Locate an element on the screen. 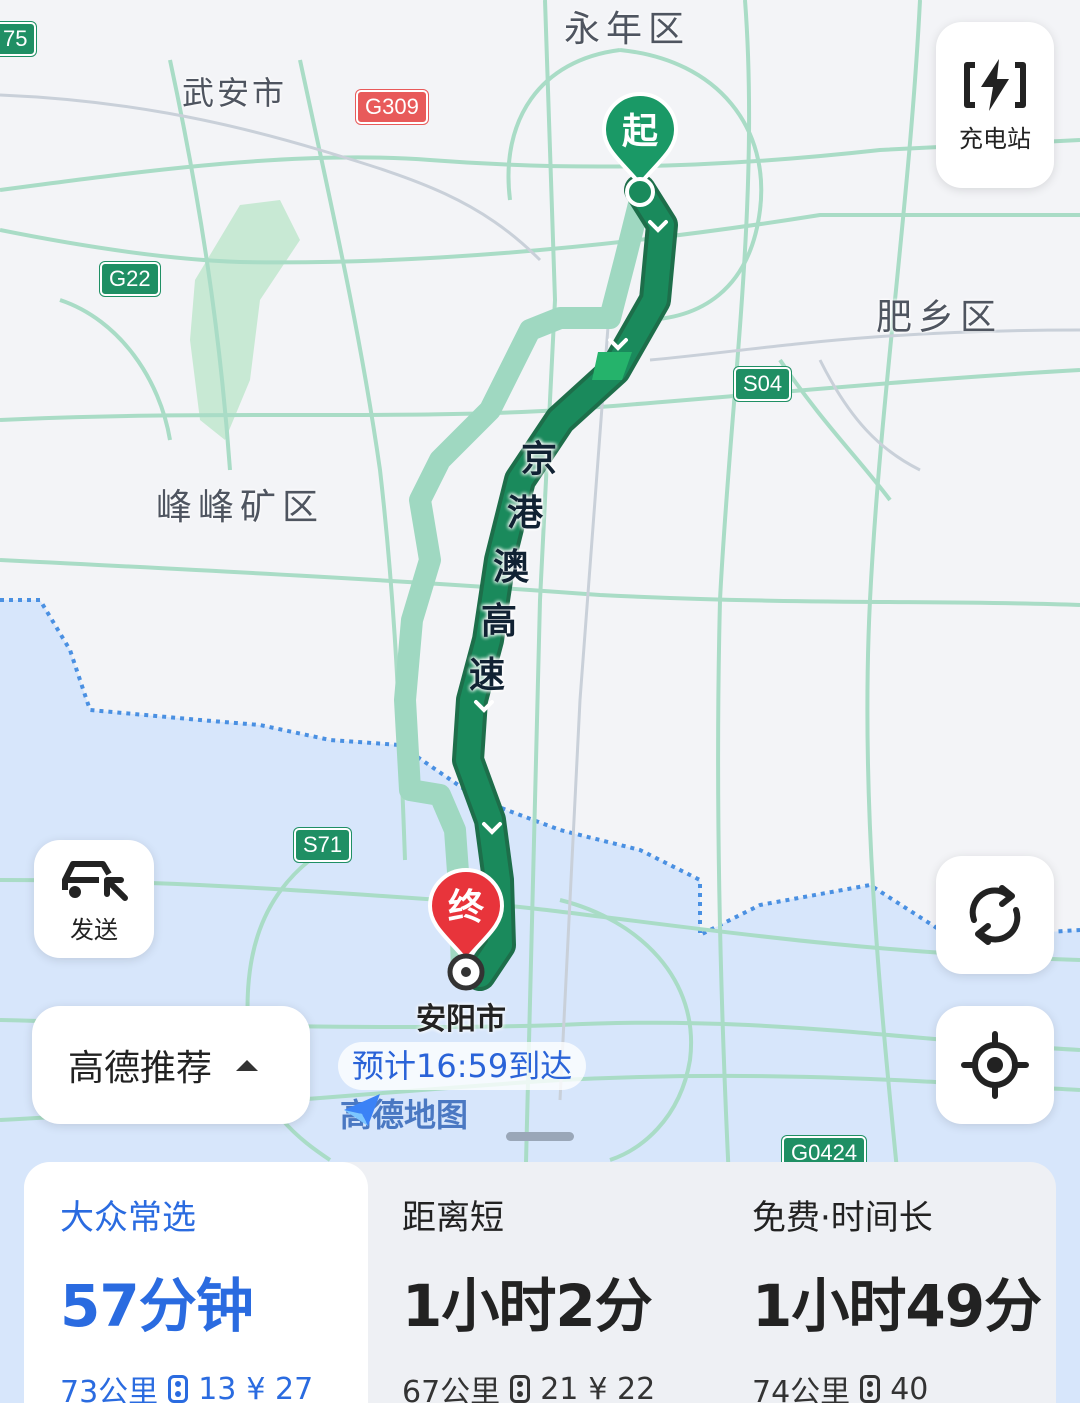 This screenshot has width=1080, height=1403. city-label-anyang: 安阳市 is located at coordinates (461, 1019).